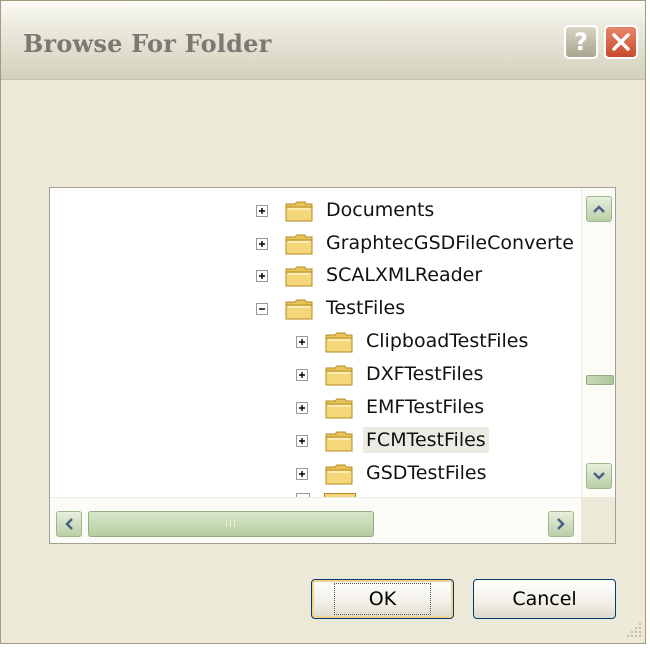  What do you see at coordinates (380, 210) in the screenshot?
I see `tree-item-label: Documents` at bounding box center [380, 210].